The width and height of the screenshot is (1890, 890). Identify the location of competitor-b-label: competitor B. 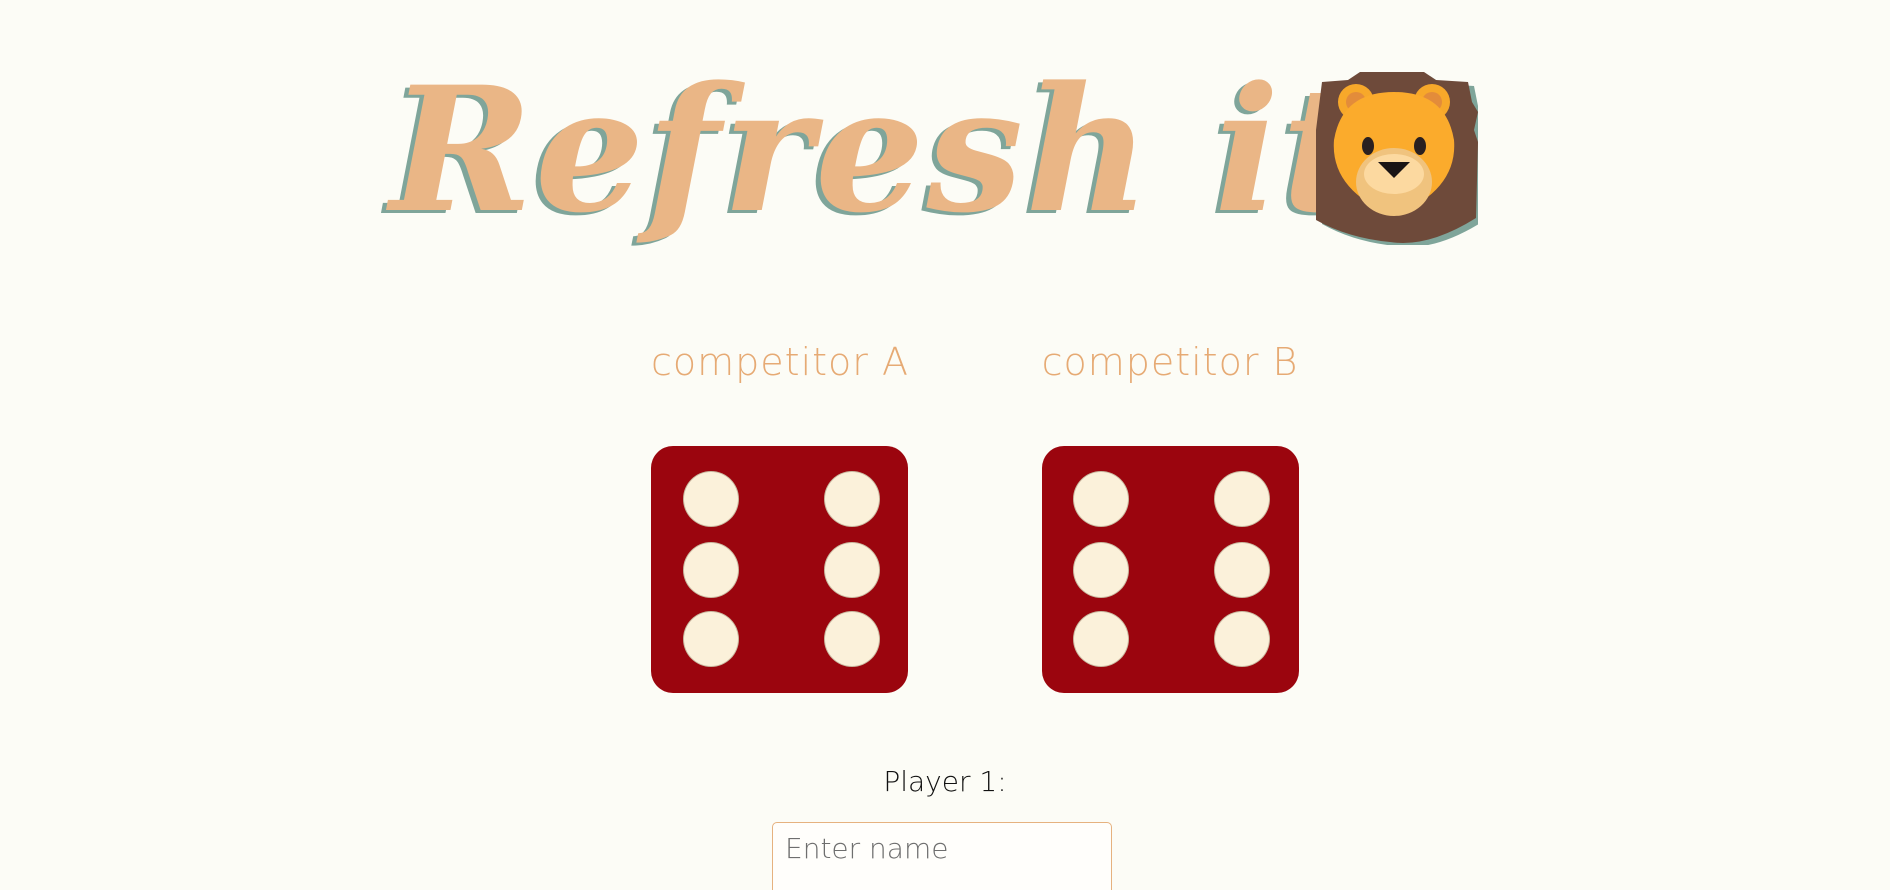
(1170, 362).